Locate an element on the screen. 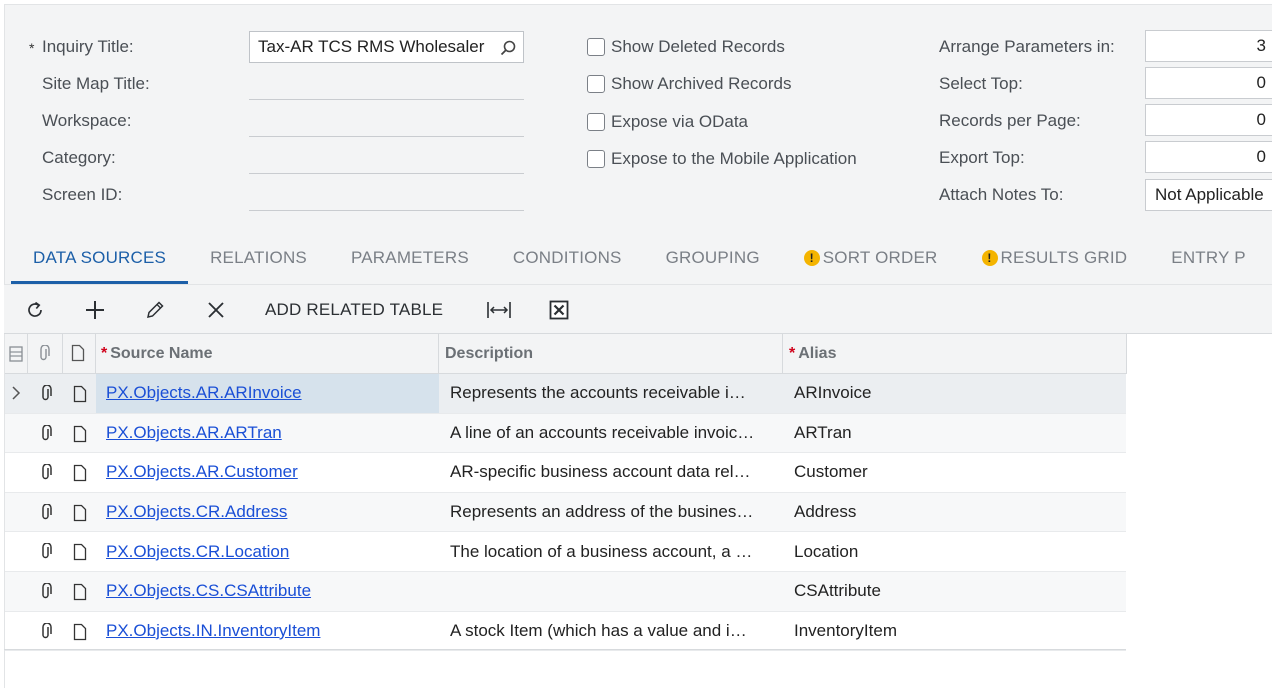  source-name-cell: PX.Objects.CR.Location is located at coordinates (271, 551).